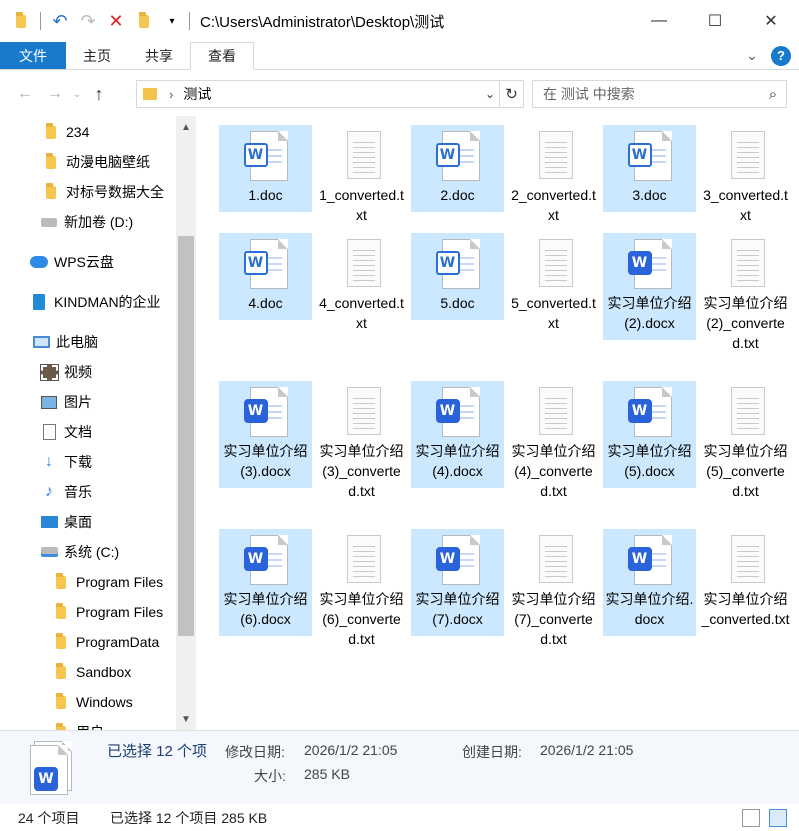 Image resolution: width=799 pixels, height=831 pixels. Describe the element at coordinates (778, 818) in the screenshot. I see `large-icons-view-icon` at that location.